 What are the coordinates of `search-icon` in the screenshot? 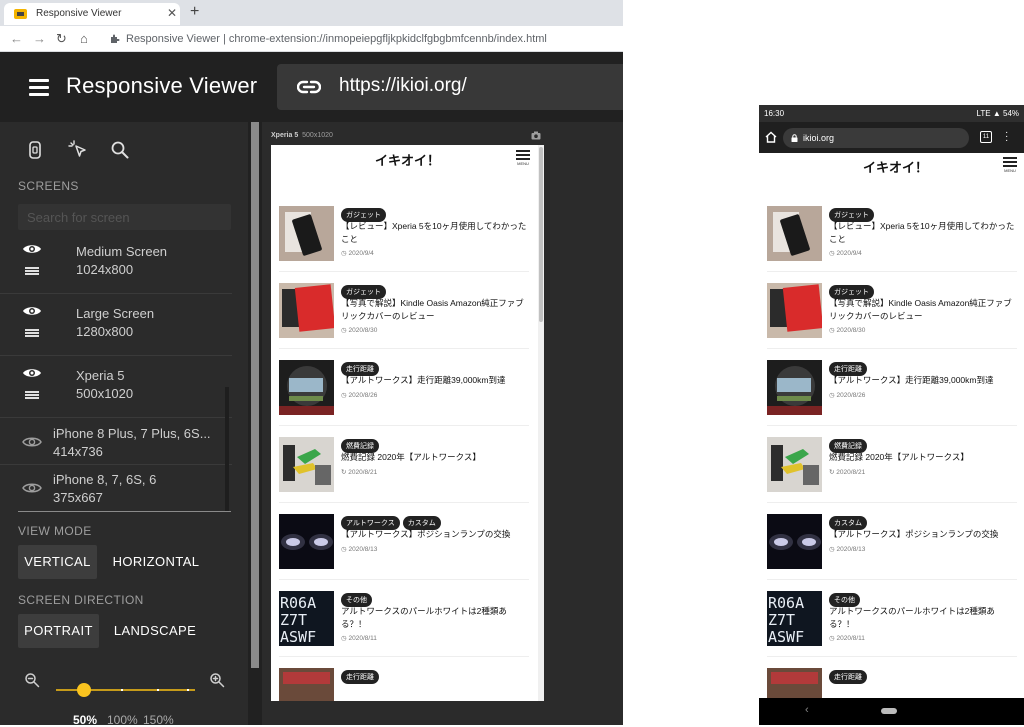 It's located at (120, 150).